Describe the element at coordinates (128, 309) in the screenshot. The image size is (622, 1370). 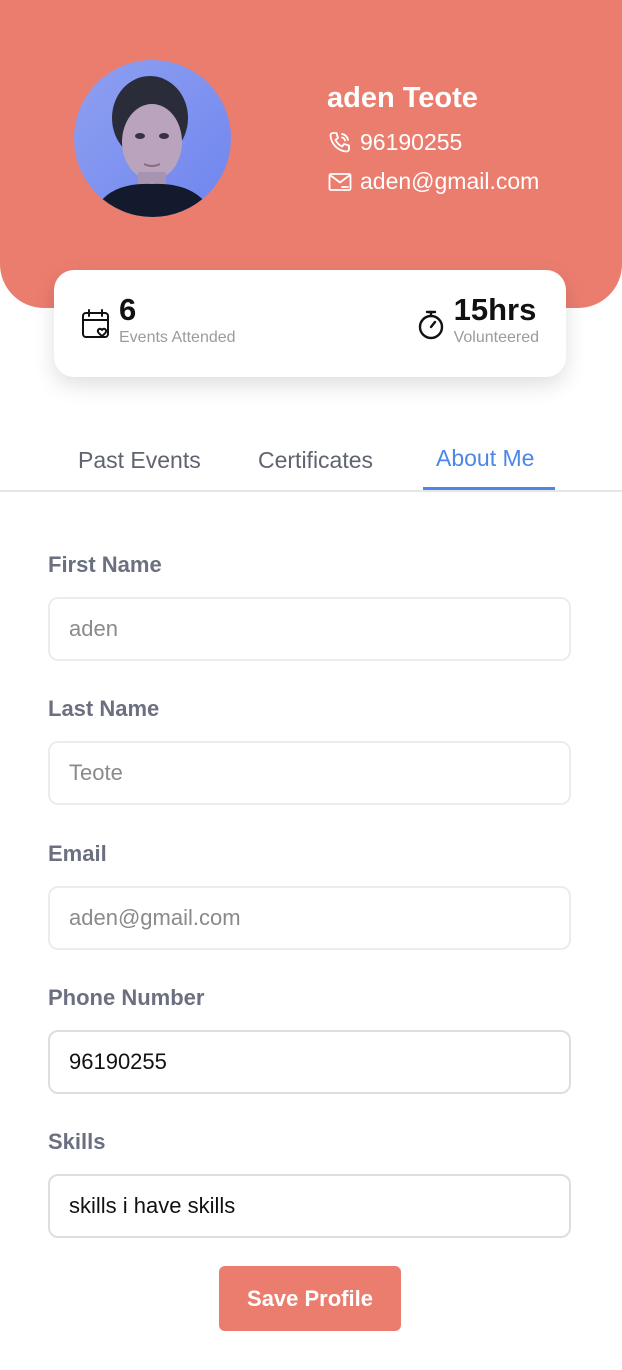
I see `events-count: 6` at that location.